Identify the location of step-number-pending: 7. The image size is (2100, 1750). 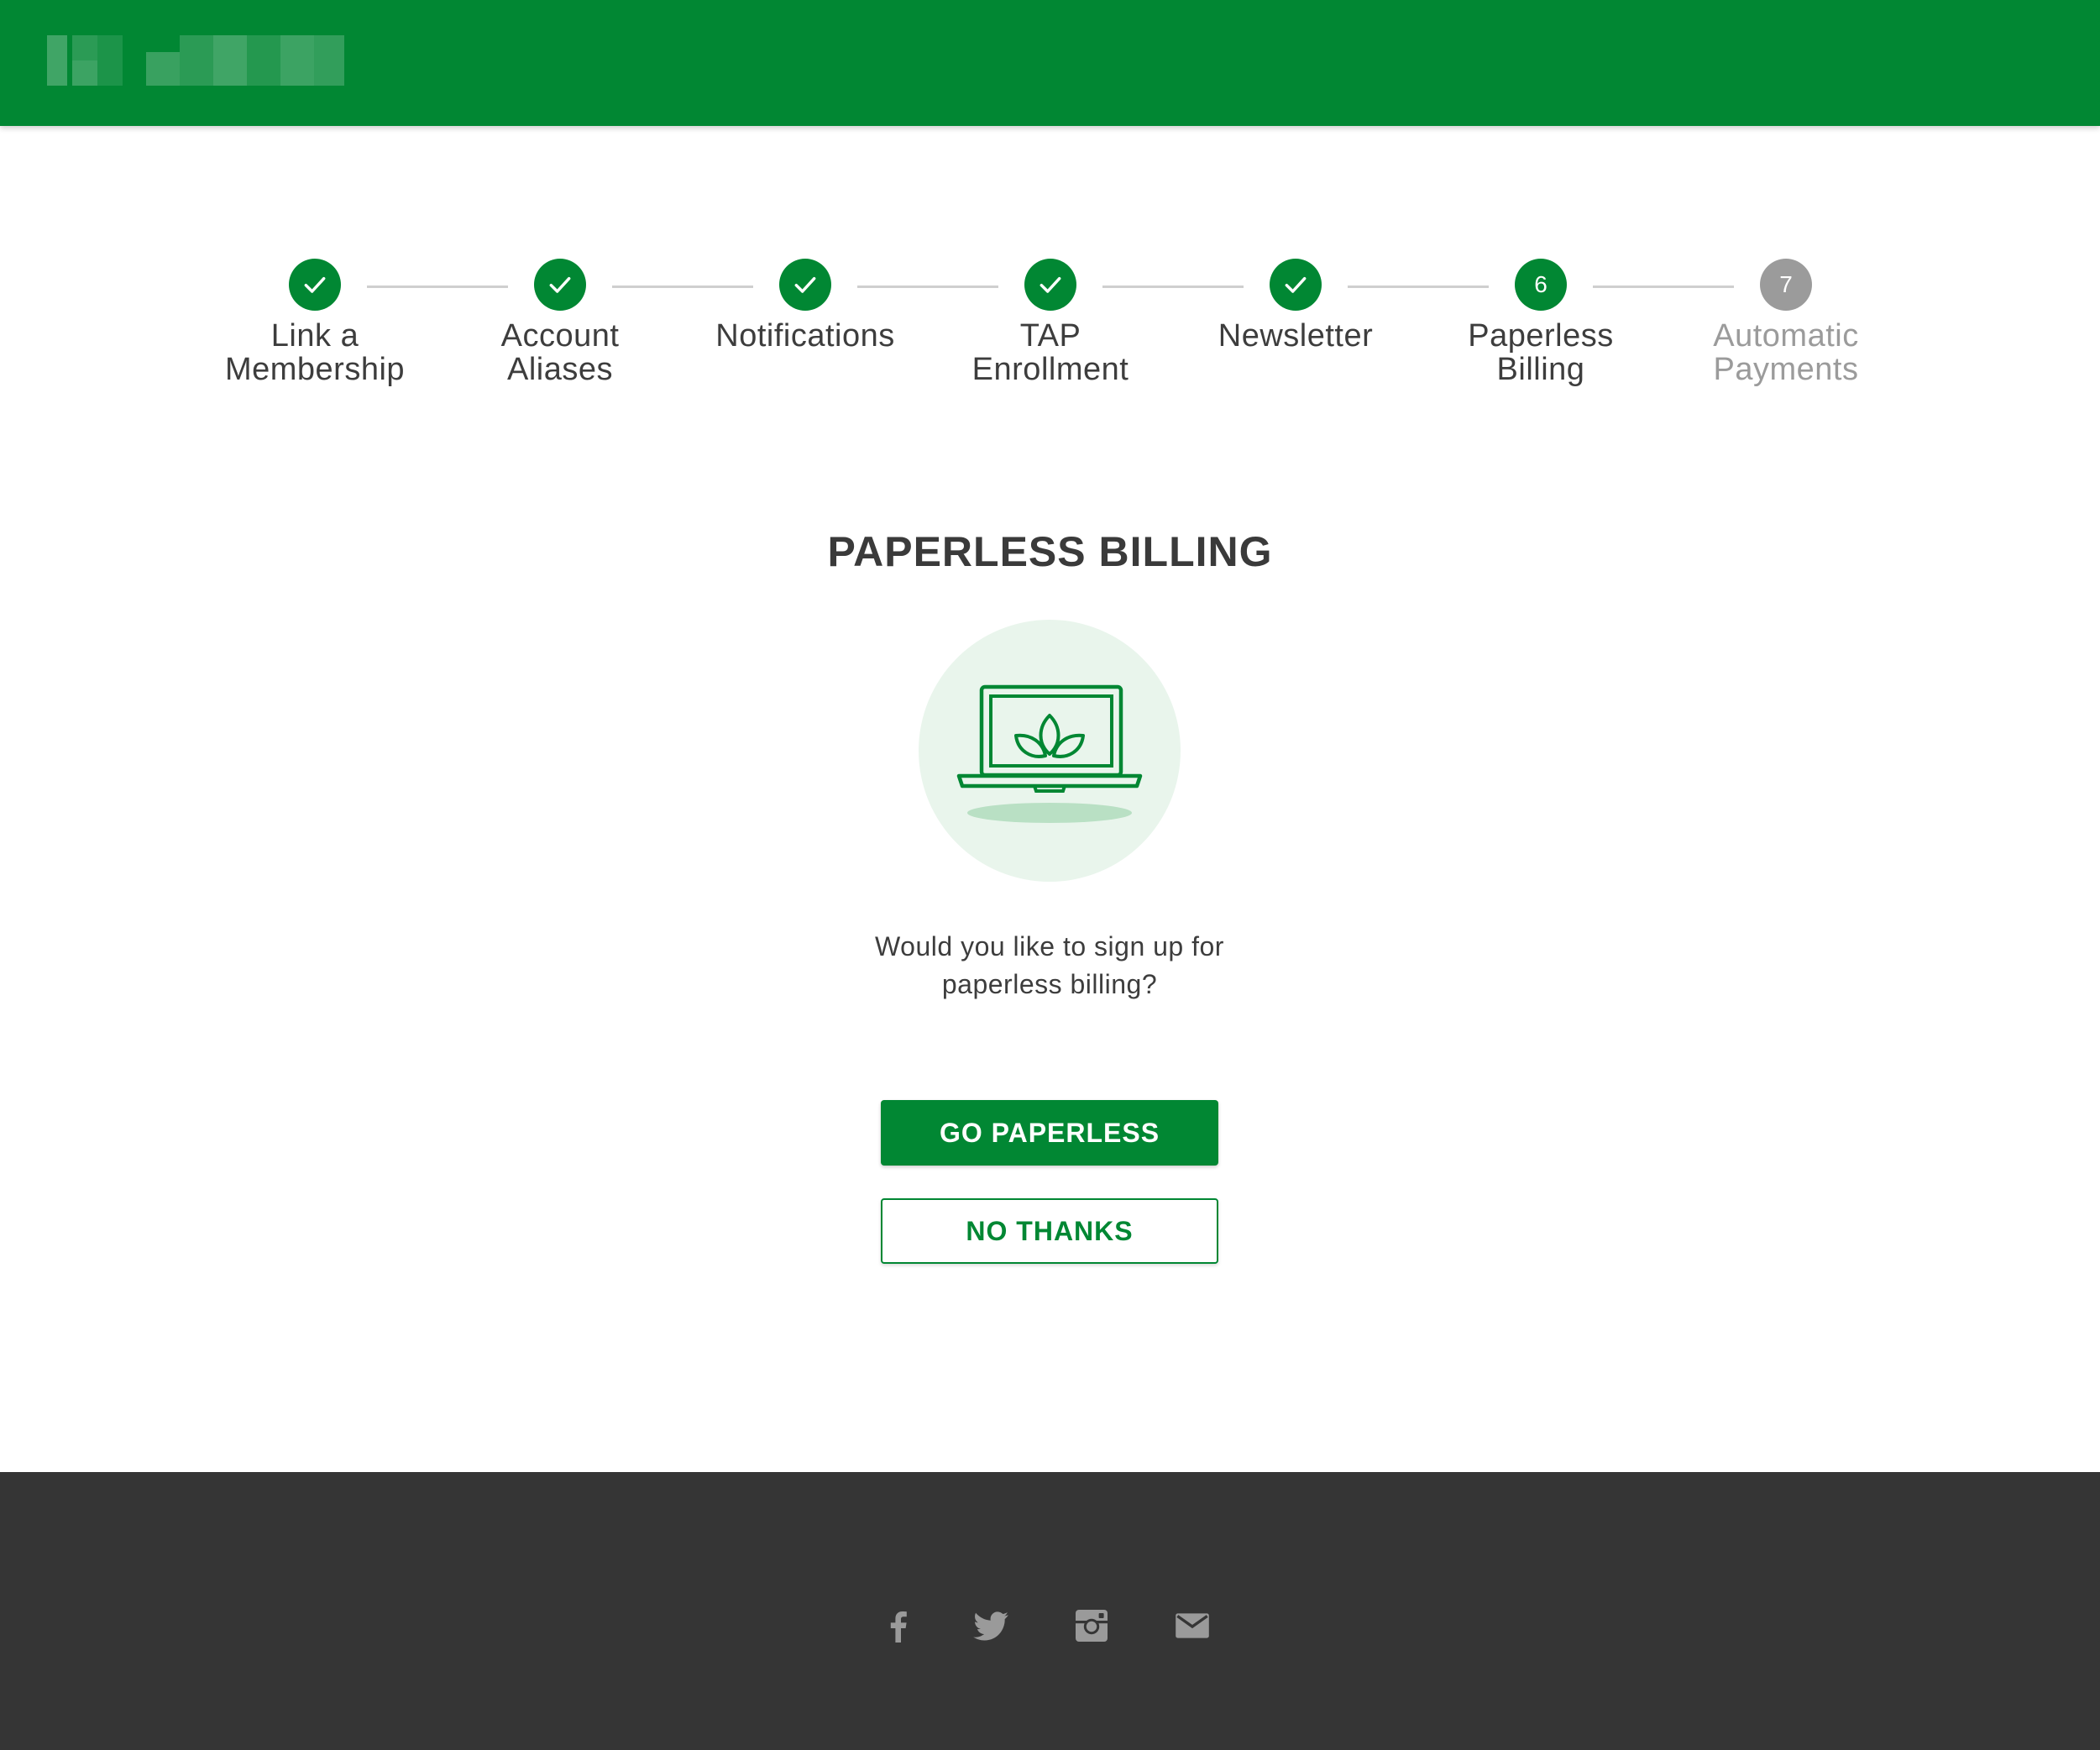
(1786, 285).